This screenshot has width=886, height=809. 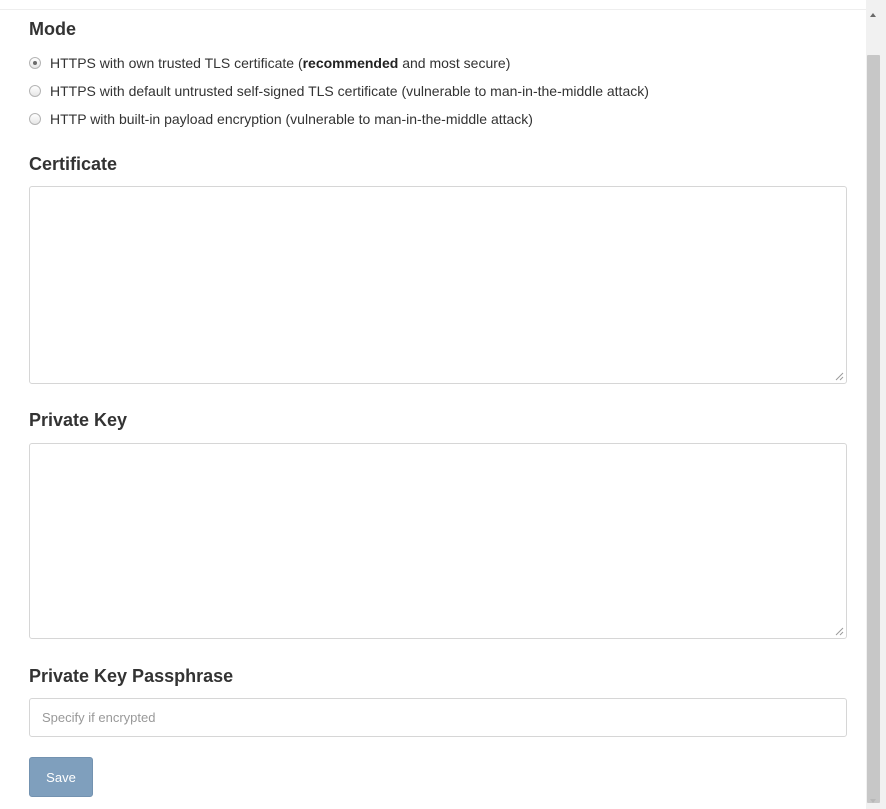 I want to click on save-button: Save, so click(x=61, y=777).